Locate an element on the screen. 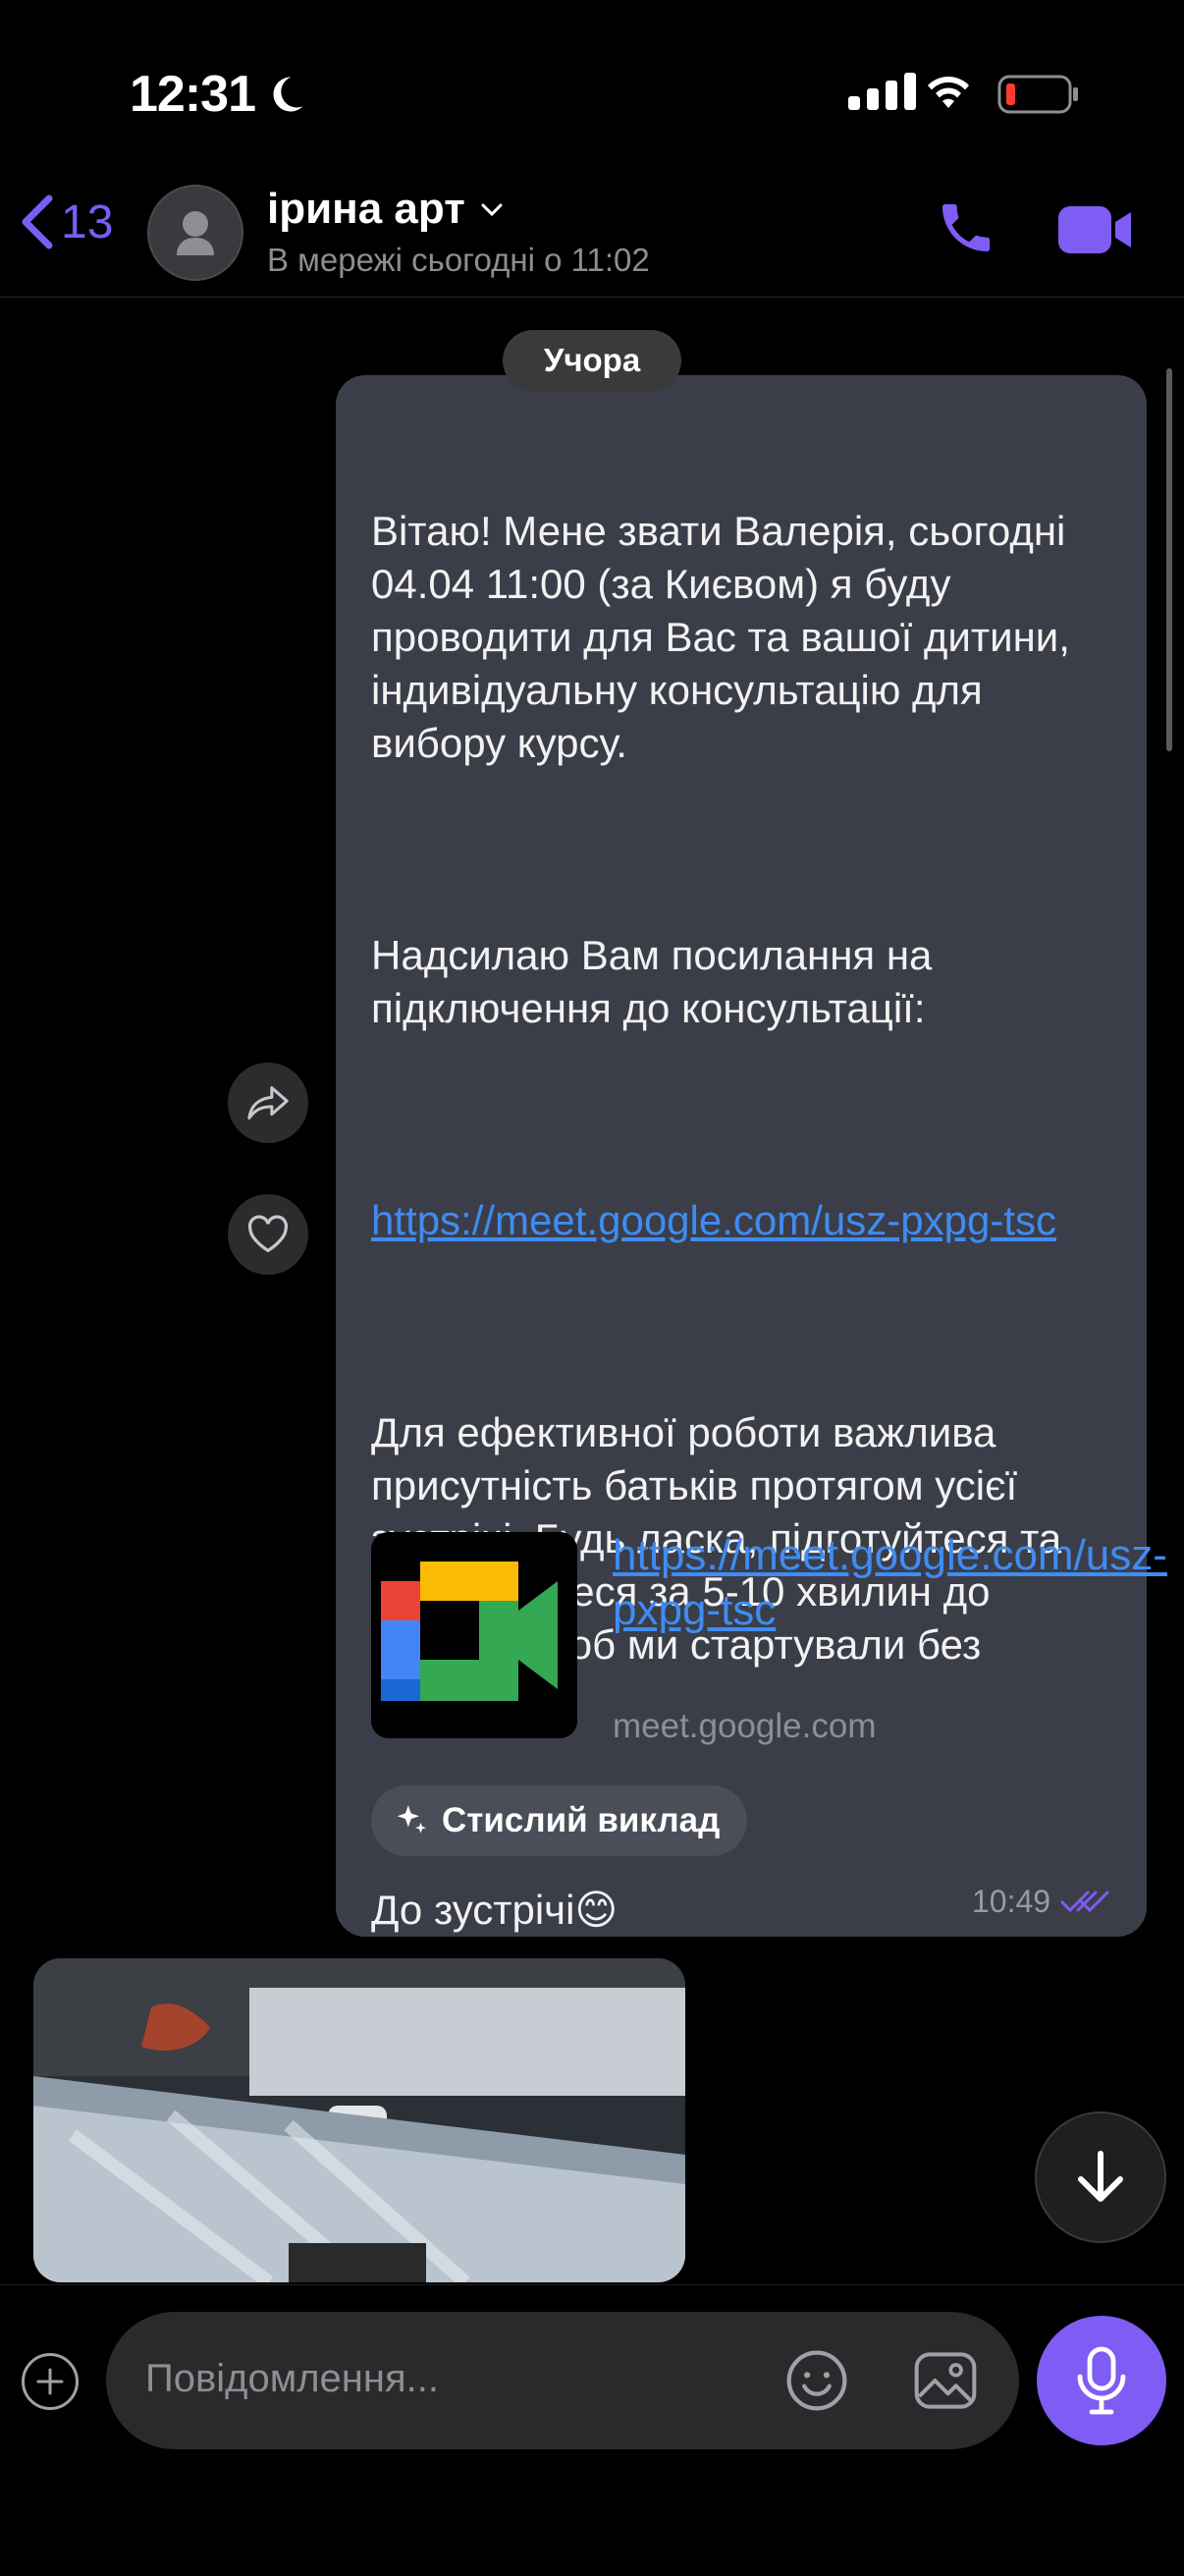 The image size is (1184, 2576). phone-call-icon is located at coordinates (966, 227).